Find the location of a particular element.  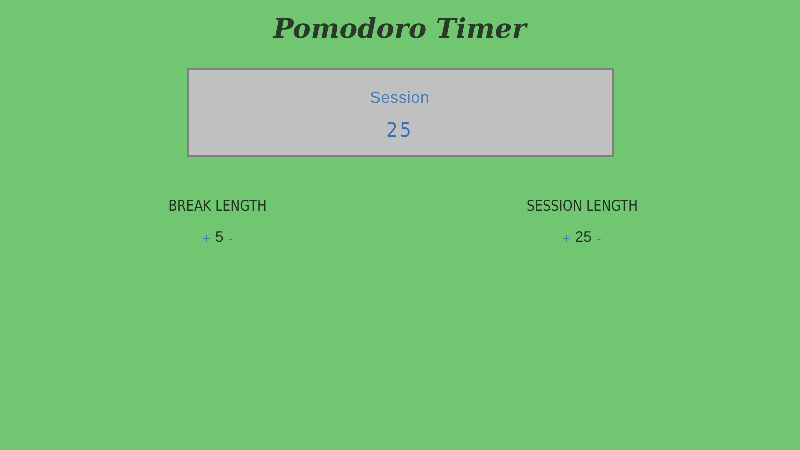

setting-value: 5 is located at coordinates (219, 238).